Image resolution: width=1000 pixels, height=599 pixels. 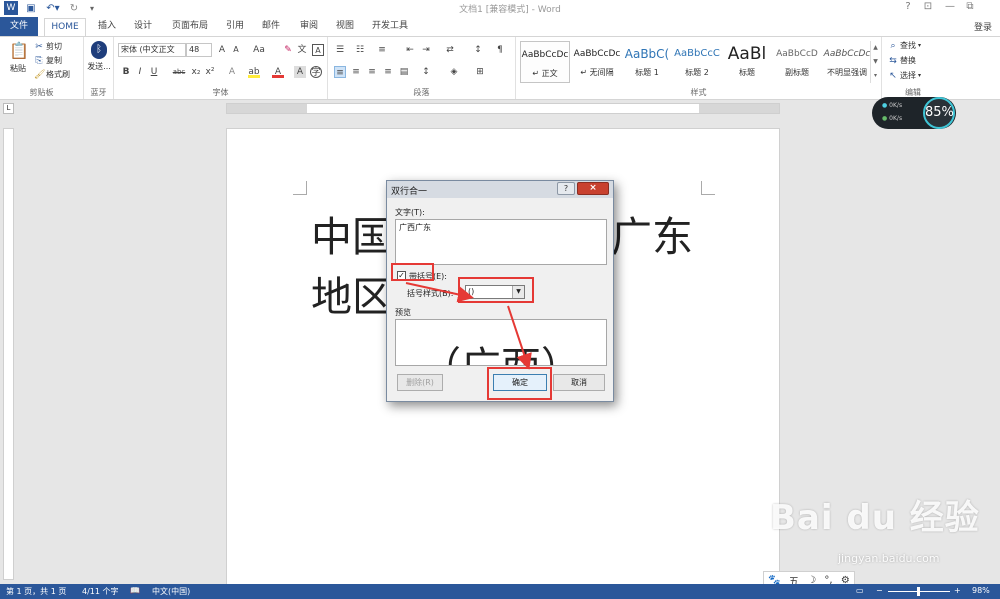 What do you see at coordinates (340, 72) in the screenshot?
I see `align-left-icon: ≡` at bounding box center [340, 72].